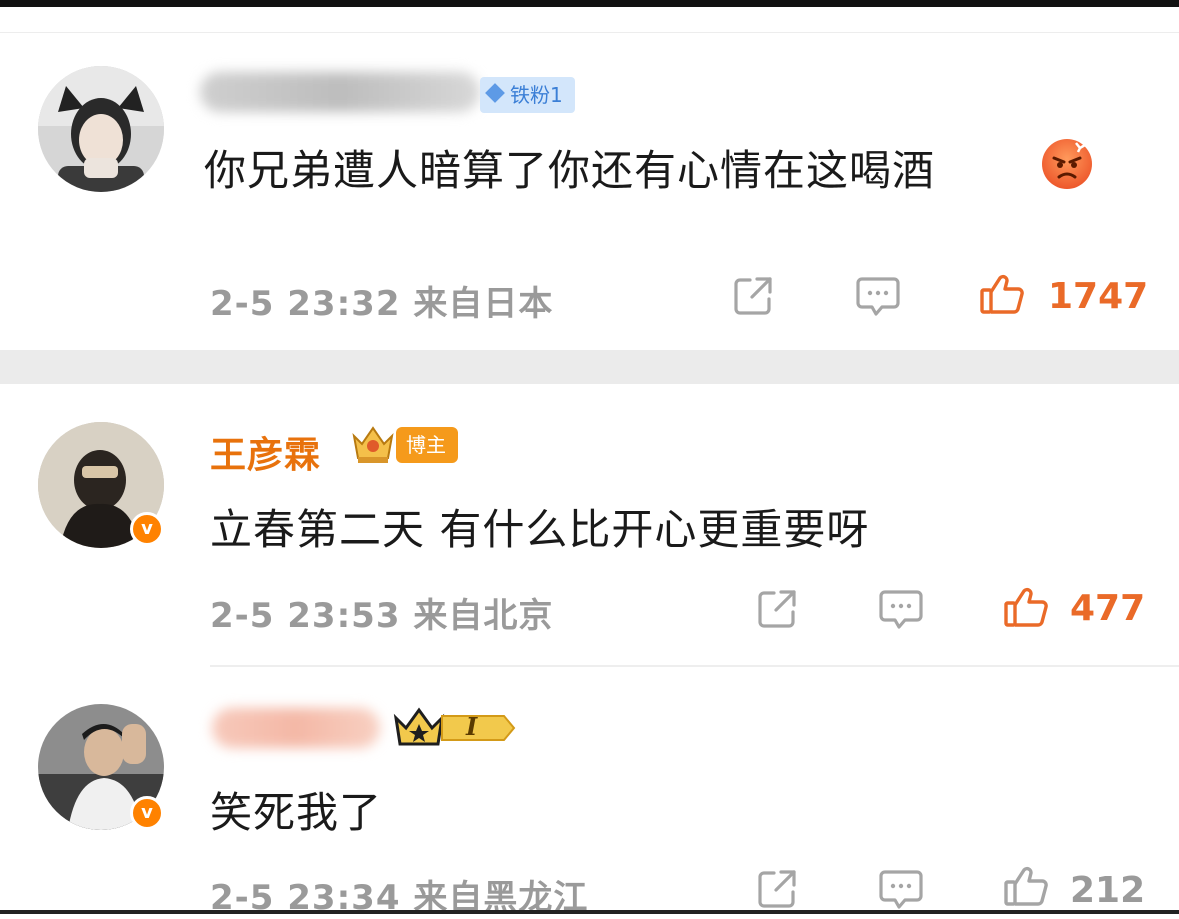  Describe the element at coordinates (1067, 164) in the screenshot. I see `angry-face-emoji` at that location.